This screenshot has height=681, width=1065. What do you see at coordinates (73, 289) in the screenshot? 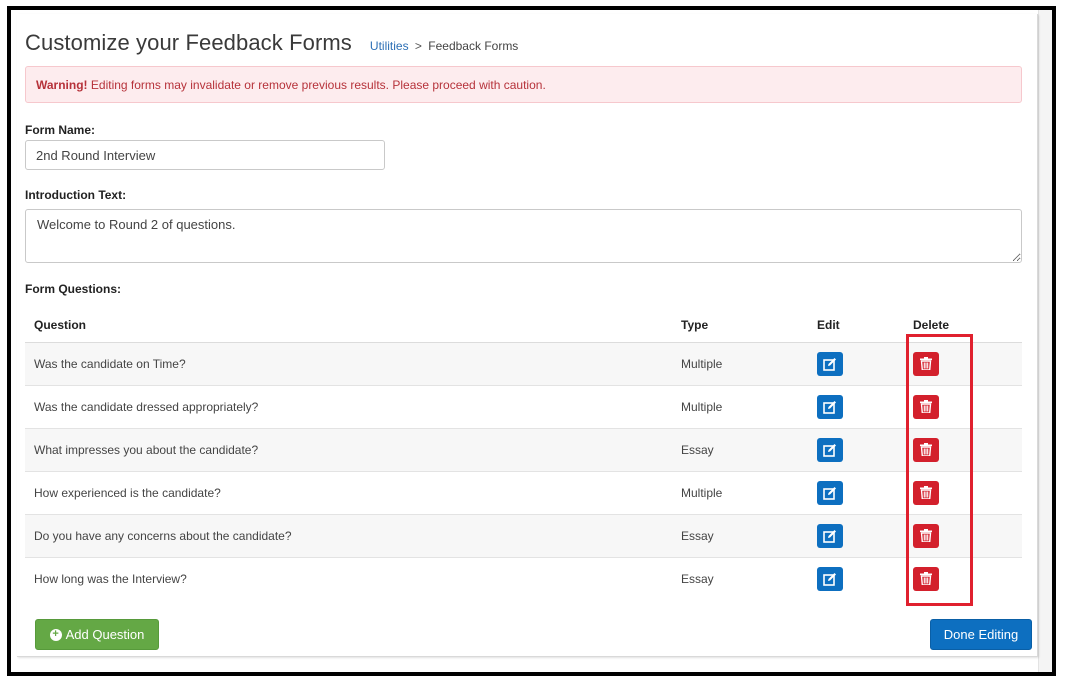
I see `form-questions-label: Form Questions:` at bounding box center [73, 289].